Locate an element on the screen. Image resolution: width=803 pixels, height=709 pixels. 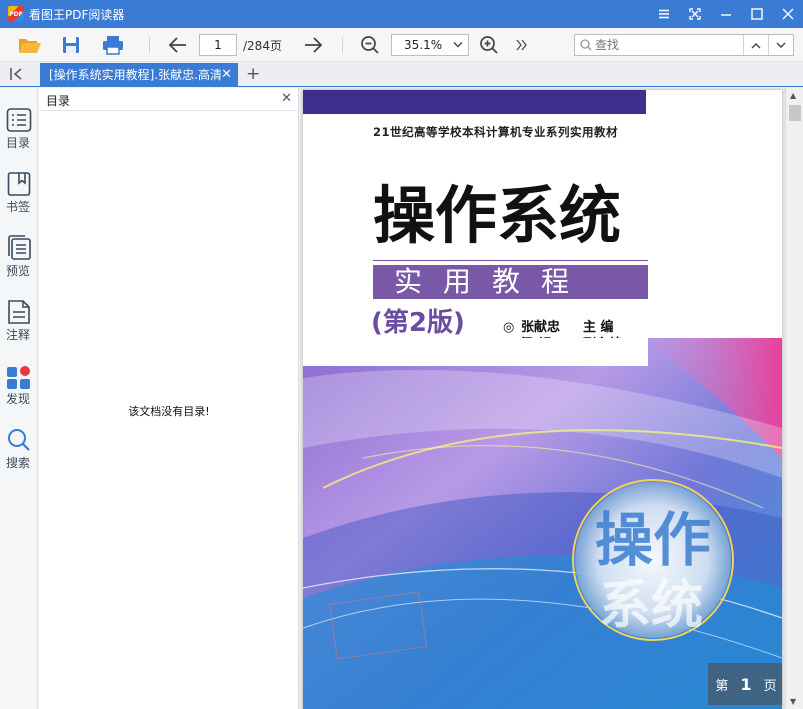
collapse-sidebar-button is located at coordinates (17, 75).